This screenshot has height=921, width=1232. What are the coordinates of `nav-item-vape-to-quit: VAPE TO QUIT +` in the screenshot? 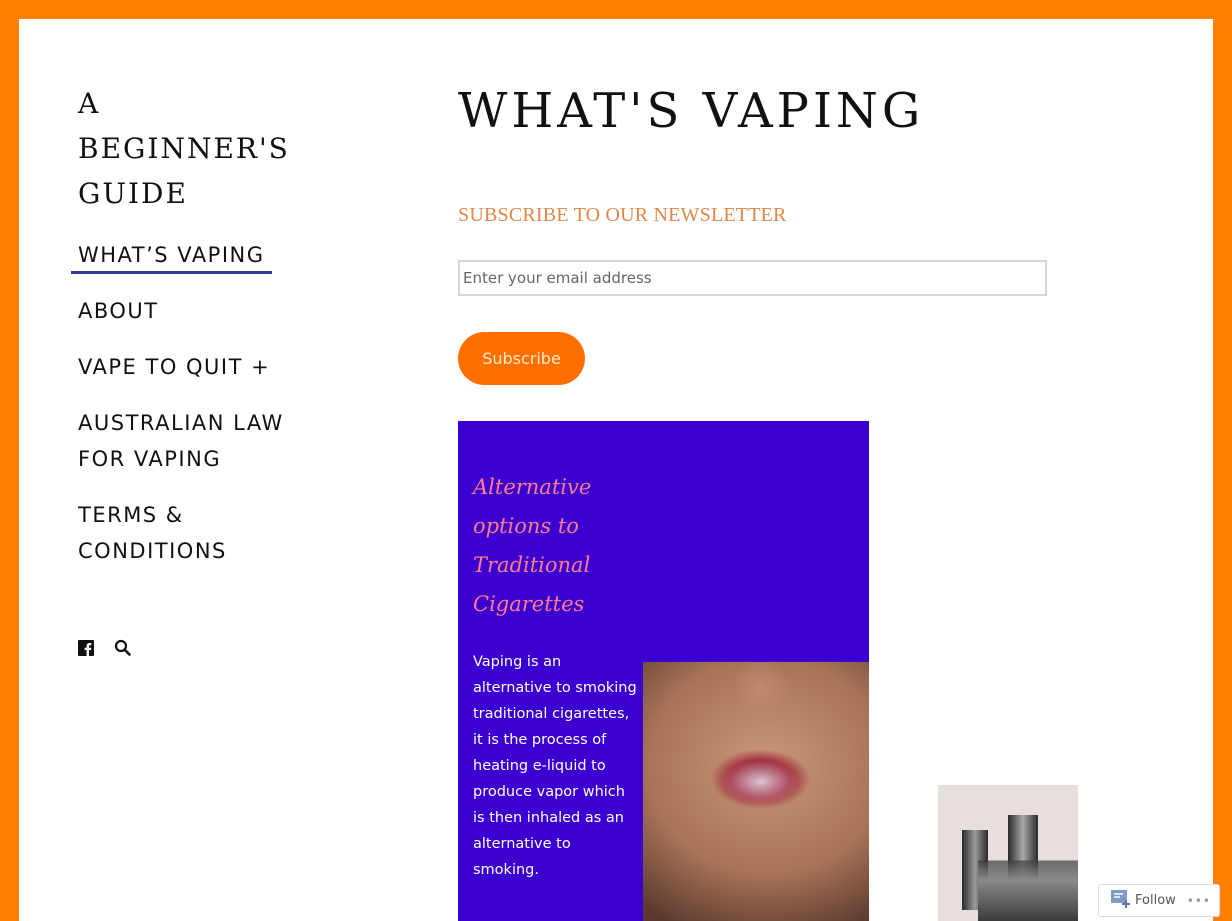 It's located at (183, 367).